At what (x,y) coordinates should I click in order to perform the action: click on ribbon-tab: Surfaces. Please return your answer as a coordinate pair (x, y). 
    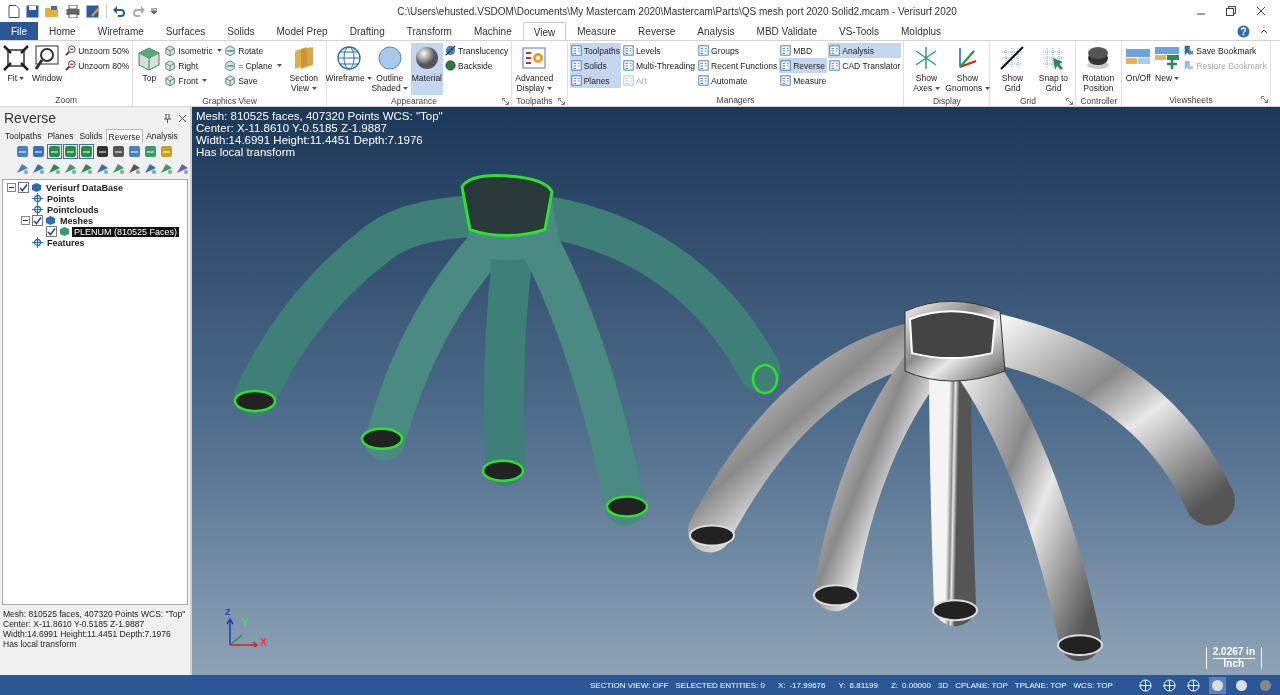
    Looking at the image, I should click on (185, 31).